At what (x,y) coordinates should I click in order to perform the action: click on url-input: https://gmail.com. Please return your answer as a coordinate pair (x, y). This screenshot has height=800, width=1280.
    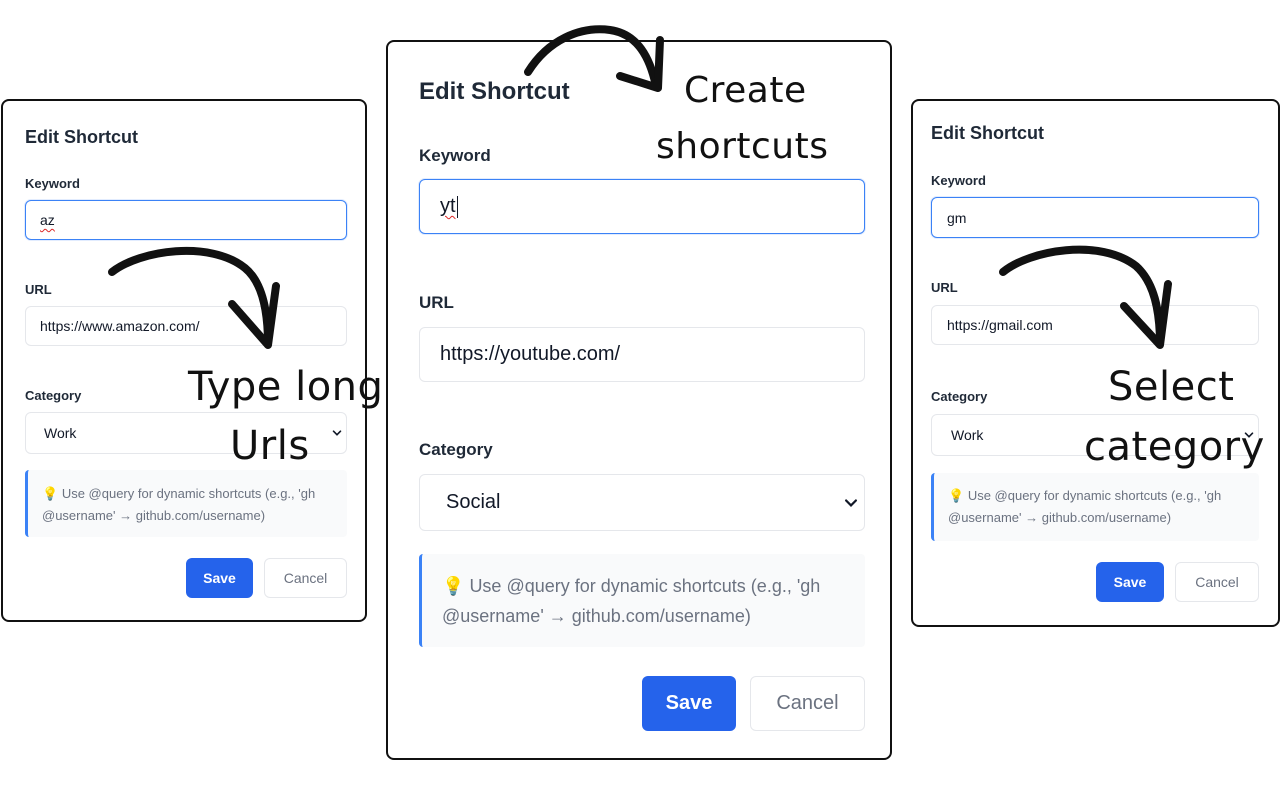
    Looking at the image, I should click on (1095, 325).